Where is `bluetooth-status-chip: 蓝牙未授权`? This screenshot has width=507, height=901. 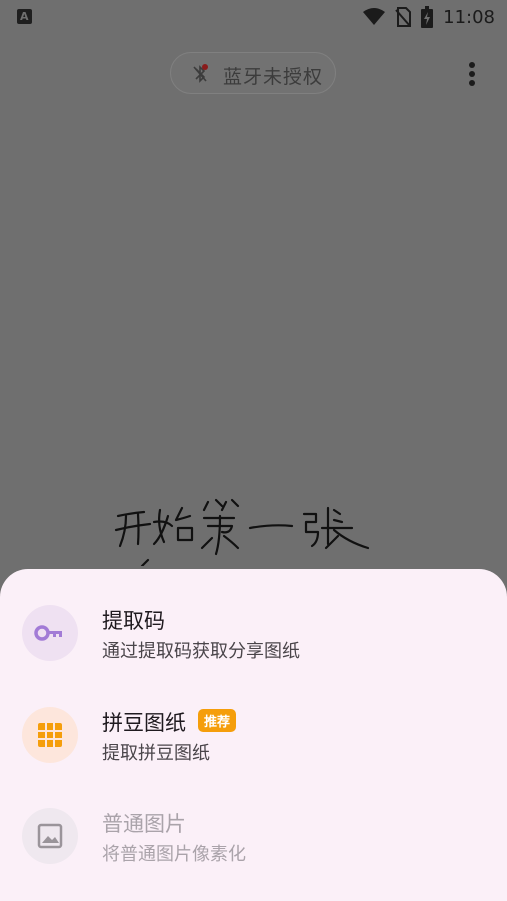 bluetooth-status-chip: 蓝牙未授权 is located at coordinates (253, 73).